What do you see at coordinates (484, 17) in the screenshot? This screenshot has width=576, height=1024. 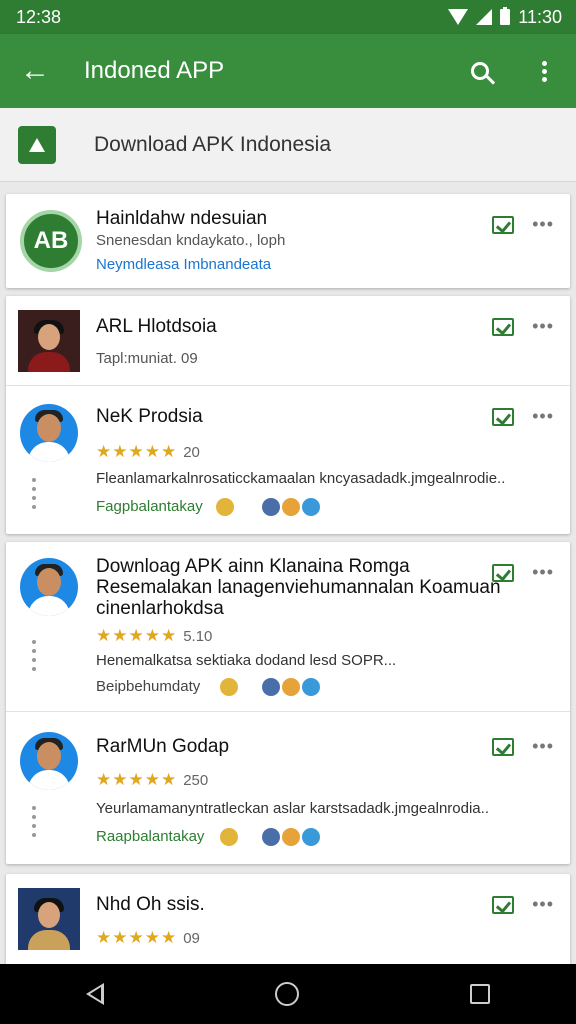 I see `signal-icon` at bounding box center [484, 17].